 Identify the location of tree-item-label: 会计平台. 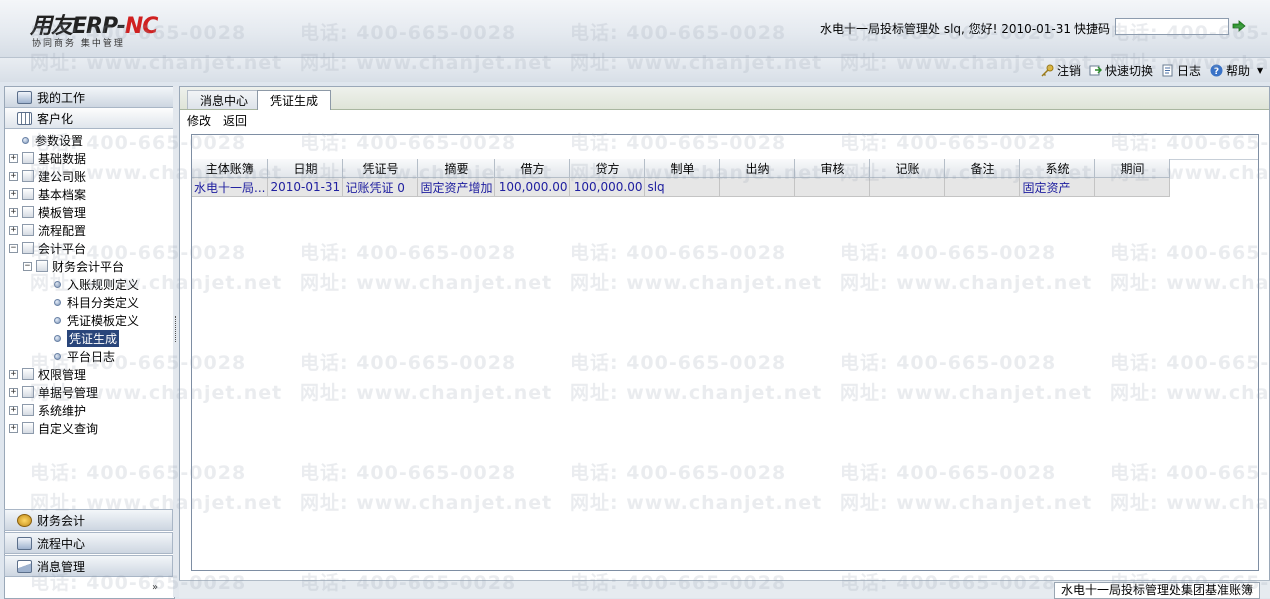
(62, 248).